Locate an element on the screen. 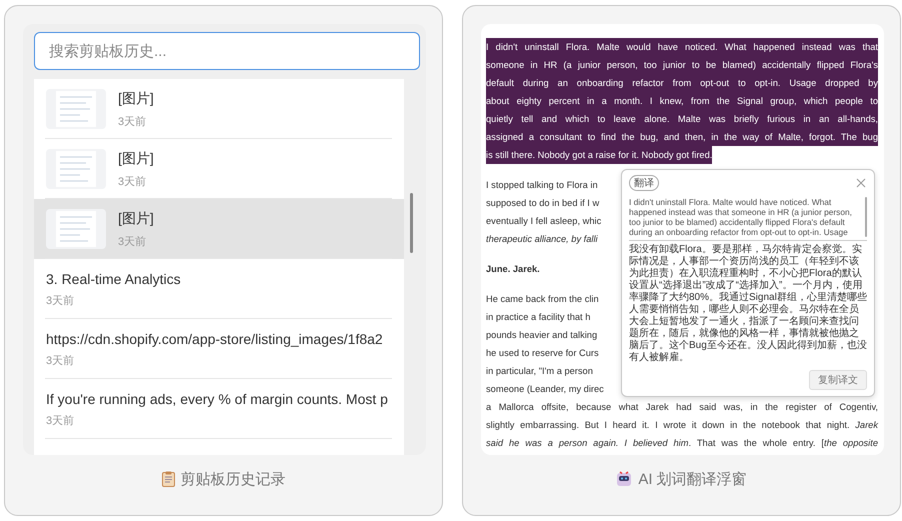  highlighted-text: about eighty percent in a month. I knew, from the Signal group, which people to is located at coordinates (682, 101).